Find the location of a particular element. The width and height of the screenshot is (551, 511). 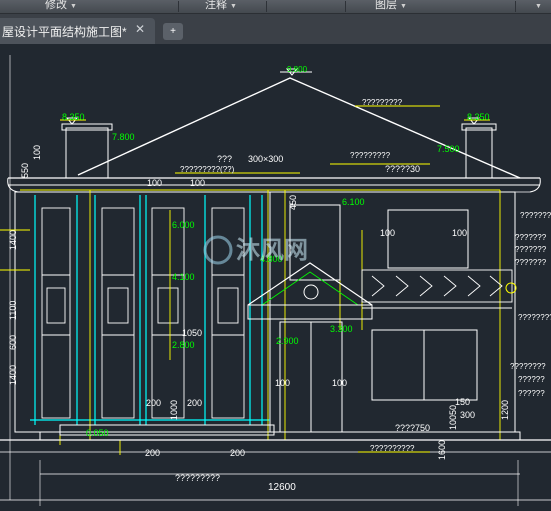

note-r6: ?????? is located at coordinates (531, 379).